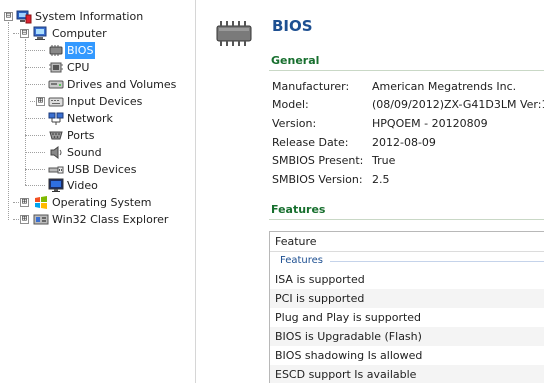 The image size is (544, 383). I want to click on property-value: HPQOEM - 20120809, so click(430, 123).